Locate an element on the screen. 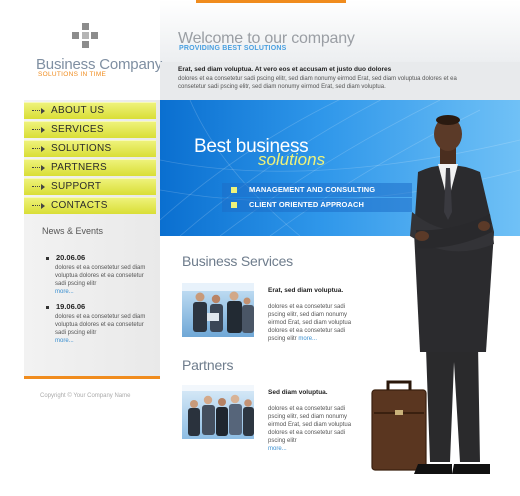 The image size is (520, 496). nav-label: ABOUT US is located at coordinates (78, 110).